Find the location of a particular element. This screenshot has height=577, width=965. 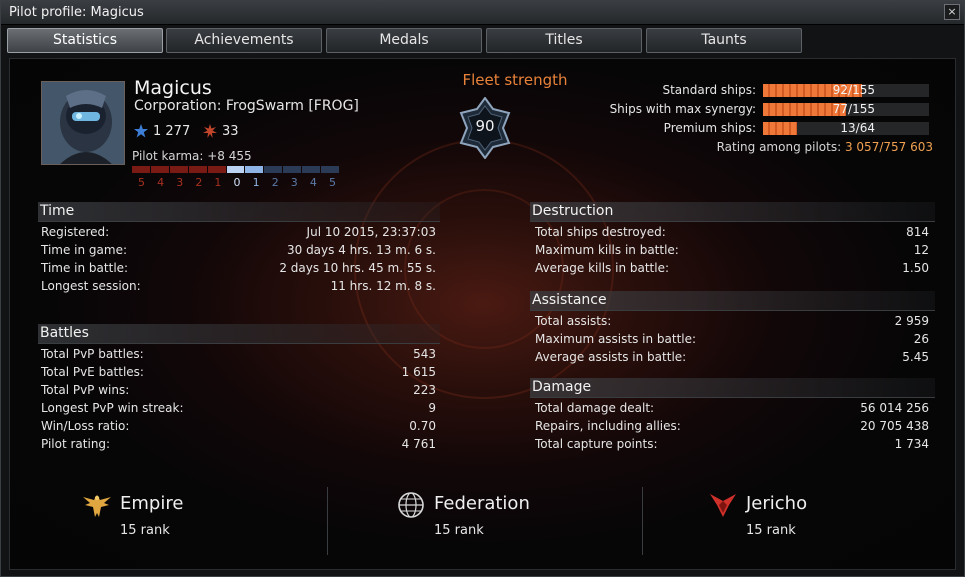

stat-row: Maximum assists in battle: 26 is located at coordinates (732, 341).